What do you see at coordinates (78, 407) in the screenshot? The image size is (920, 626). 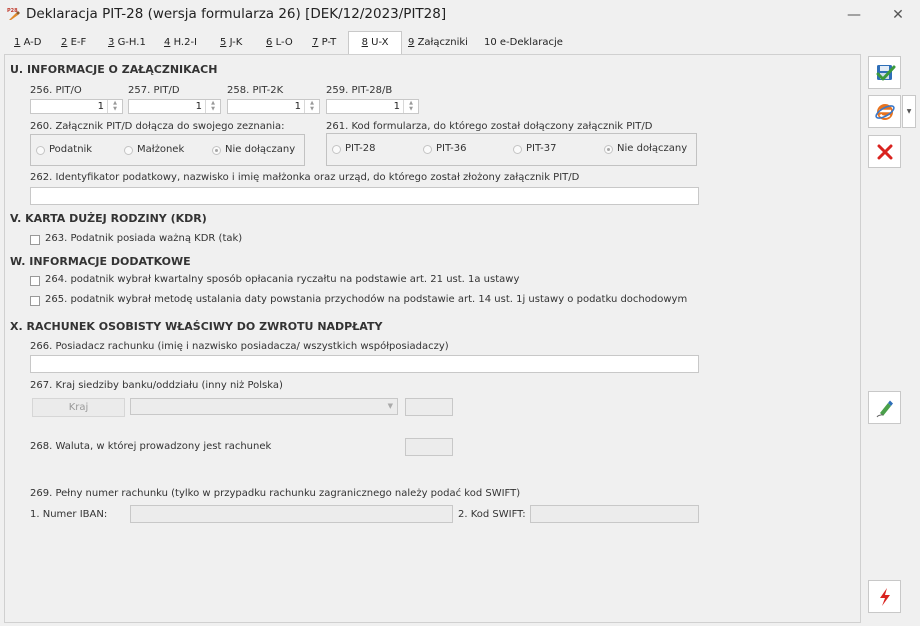 I see `kraj-button: Kraj` at bounding box center [78, 407].